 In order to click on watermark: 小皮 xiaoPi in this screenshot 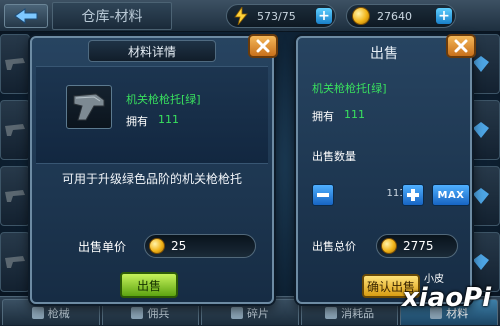, I will do `click(450, 297)`.